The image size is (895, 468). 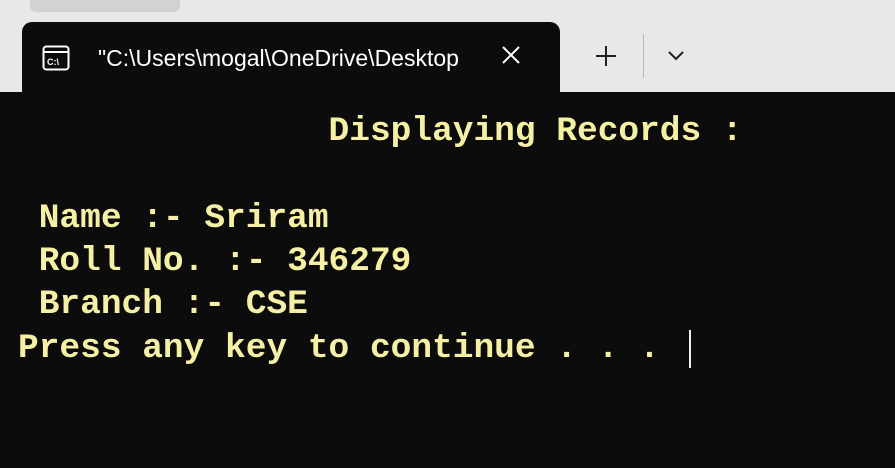 I want to click on chevron-down-icon, so click(x=676, y=56).